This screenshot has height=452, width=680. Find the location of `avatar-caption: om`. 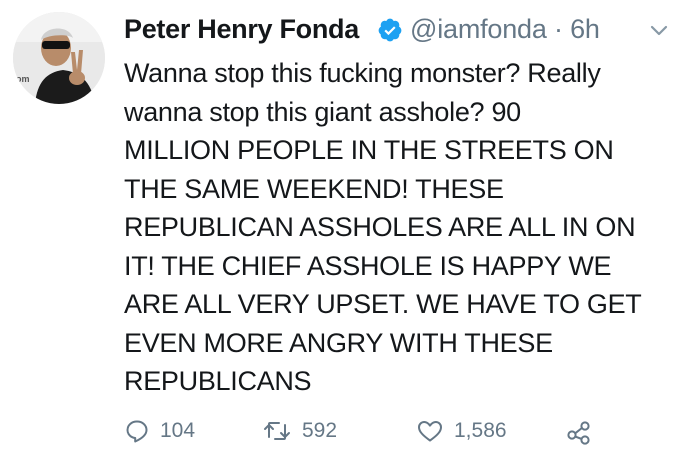

avatar-caption: om is located at coordinates (23, 79).